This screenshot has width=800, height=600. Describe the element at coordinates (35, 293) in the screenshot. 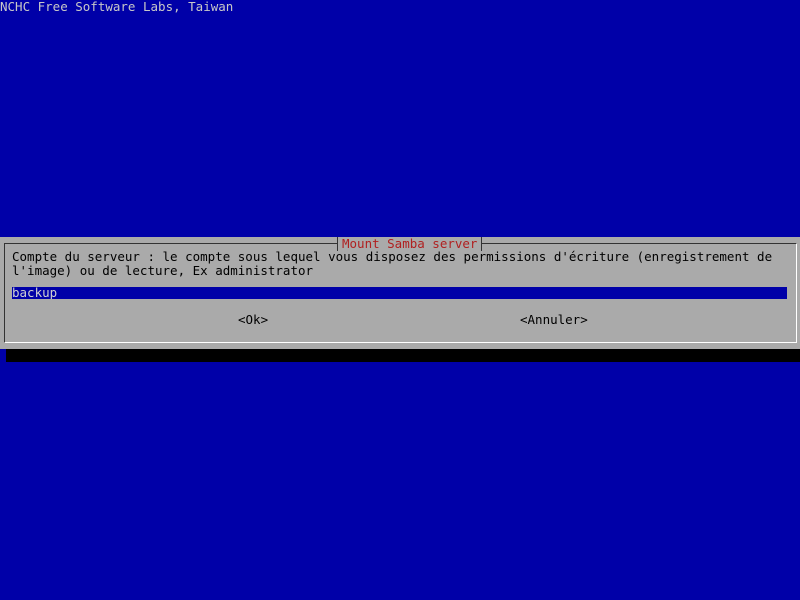

I see `account-input-value: backup` at that location.